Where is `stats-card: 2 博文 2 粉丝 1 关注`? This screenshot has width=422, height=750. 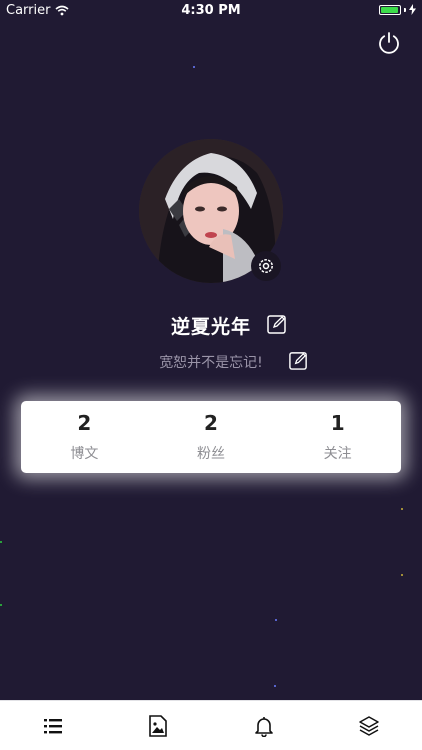 stats-card: 2 博文 2 粉丝 1 关注 is located at coordinates (211, 437).